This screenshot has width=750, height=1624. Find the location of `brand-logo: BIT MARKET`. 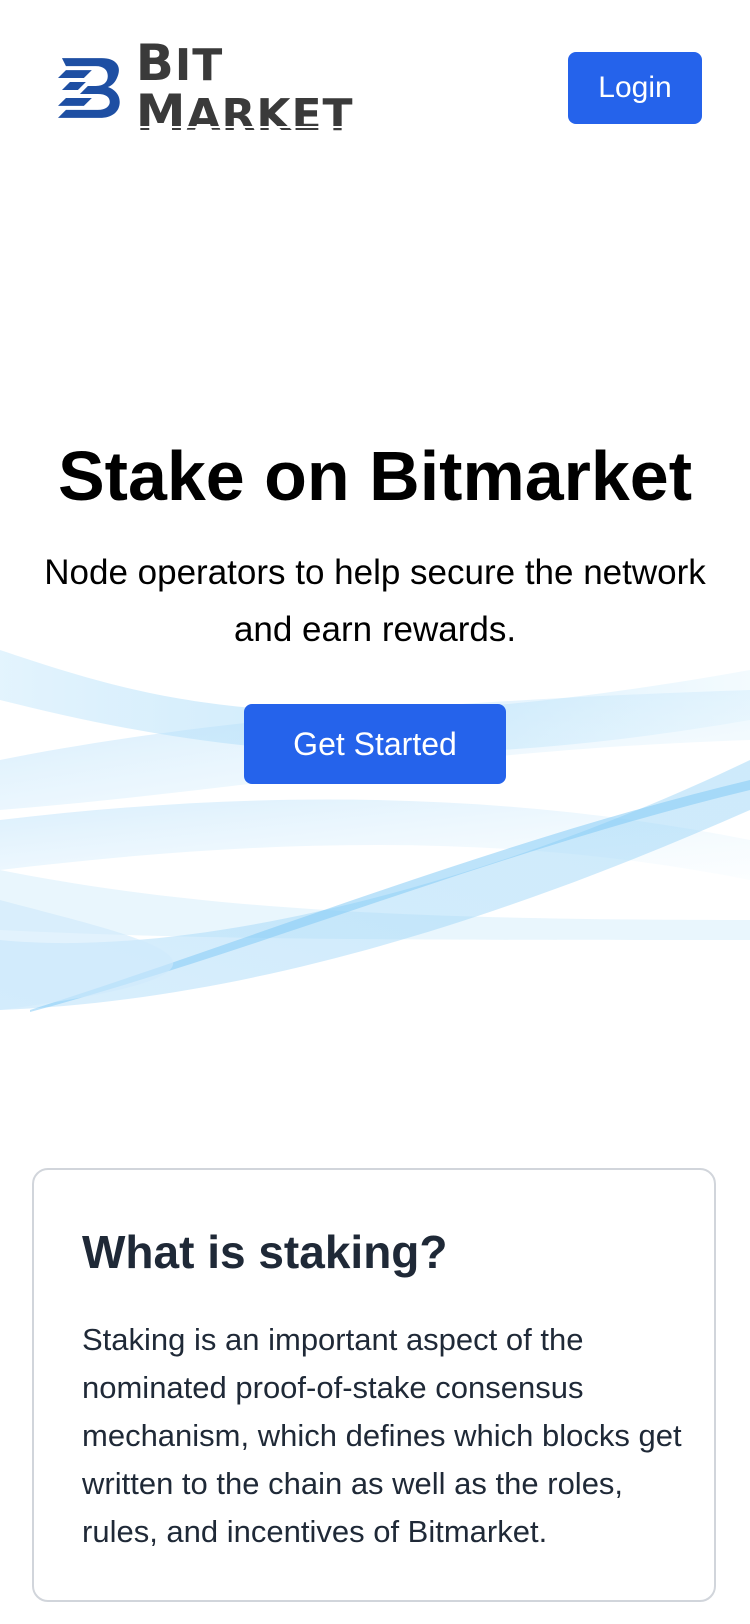

brand-logo: BIT MARKET is located at coordinates (256, 88).